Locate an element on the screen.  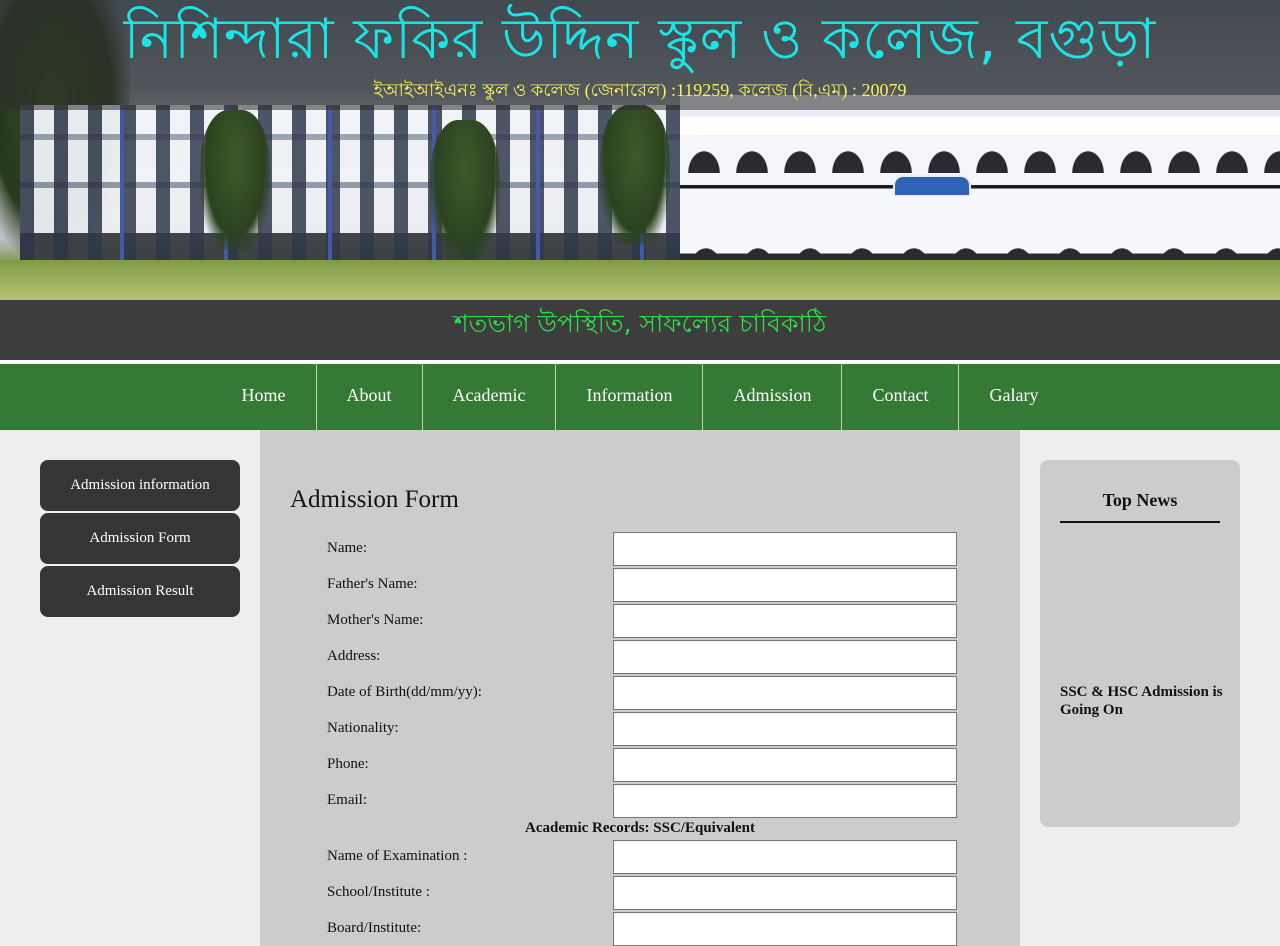
nav-item-home: Home is located at coordinates (264, 397).